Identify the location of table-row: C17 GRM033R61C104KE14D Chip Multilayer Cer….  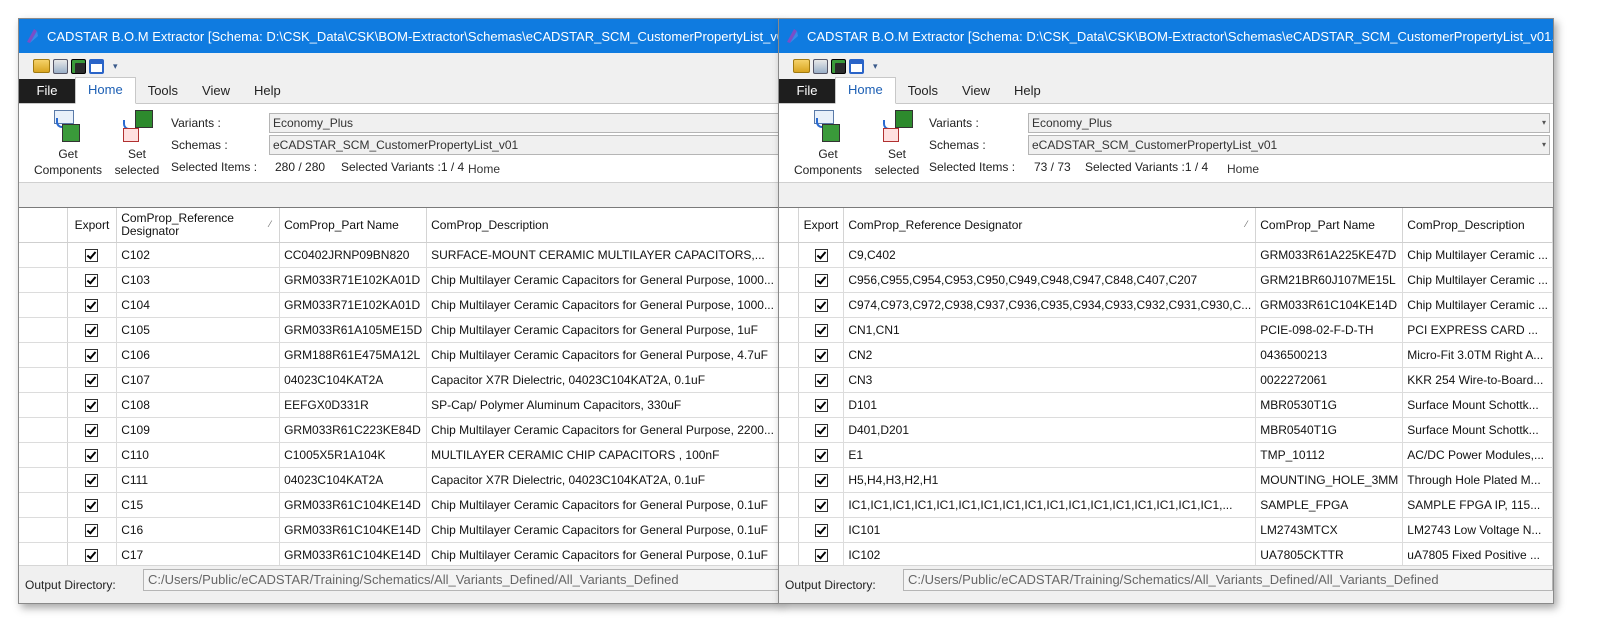
(399, 553).